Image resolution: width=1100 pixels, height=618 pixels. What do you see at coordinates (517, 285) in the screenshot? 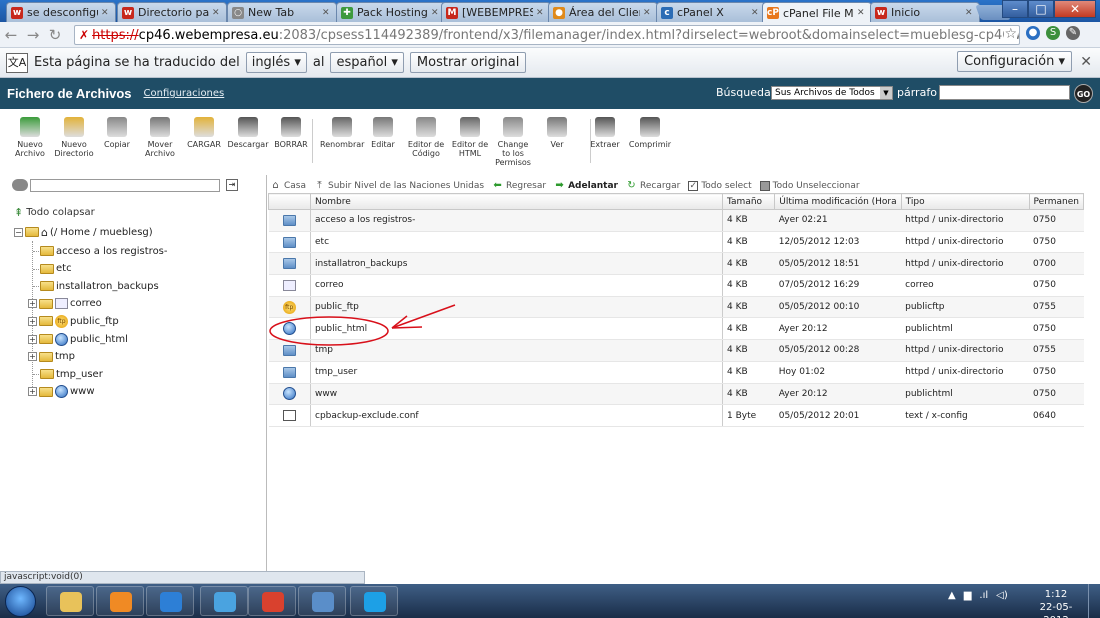
I see `file-name-cell: correo` at bounding box center [517, 285].